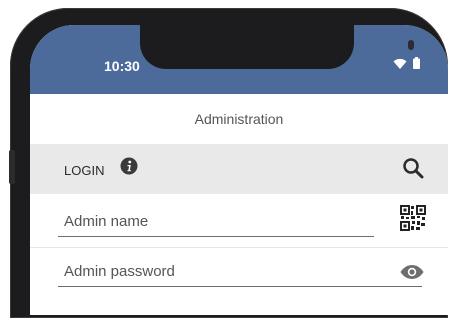 This screenshot has height=318, width=457. Describe the element at coordinates (416, 63) in the screenshot. I see `battery-icon` at that location.